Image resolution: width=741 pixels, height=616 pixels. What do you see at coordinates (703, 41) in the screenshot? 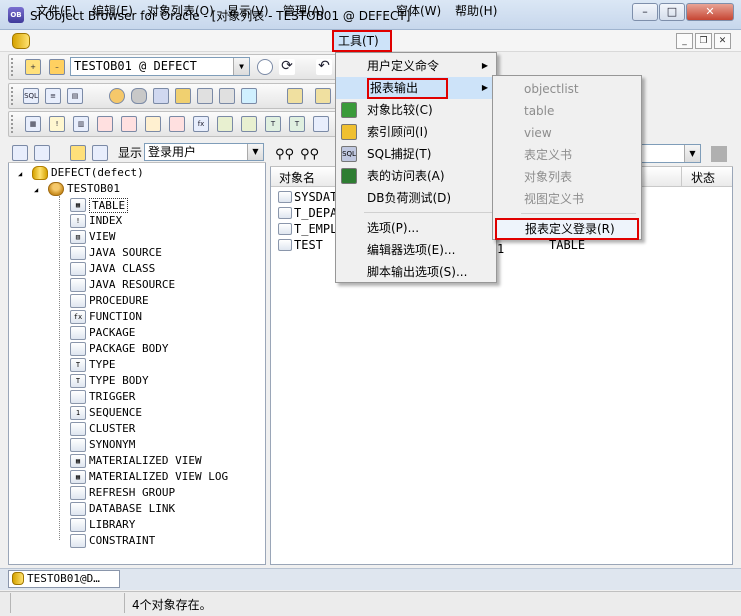
I see `mdi-restore-button: ❐` at bounding box center [703, 41].